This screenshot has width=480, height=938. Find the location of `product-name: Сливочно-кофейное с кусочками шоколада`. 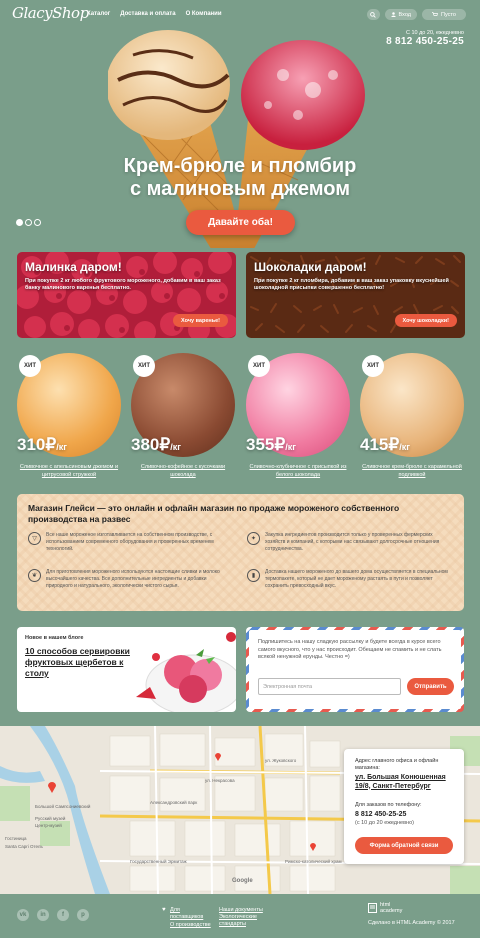

product-name: Сливочно-кофейное с кусочками шоколада is located at coordinates (183, 471).